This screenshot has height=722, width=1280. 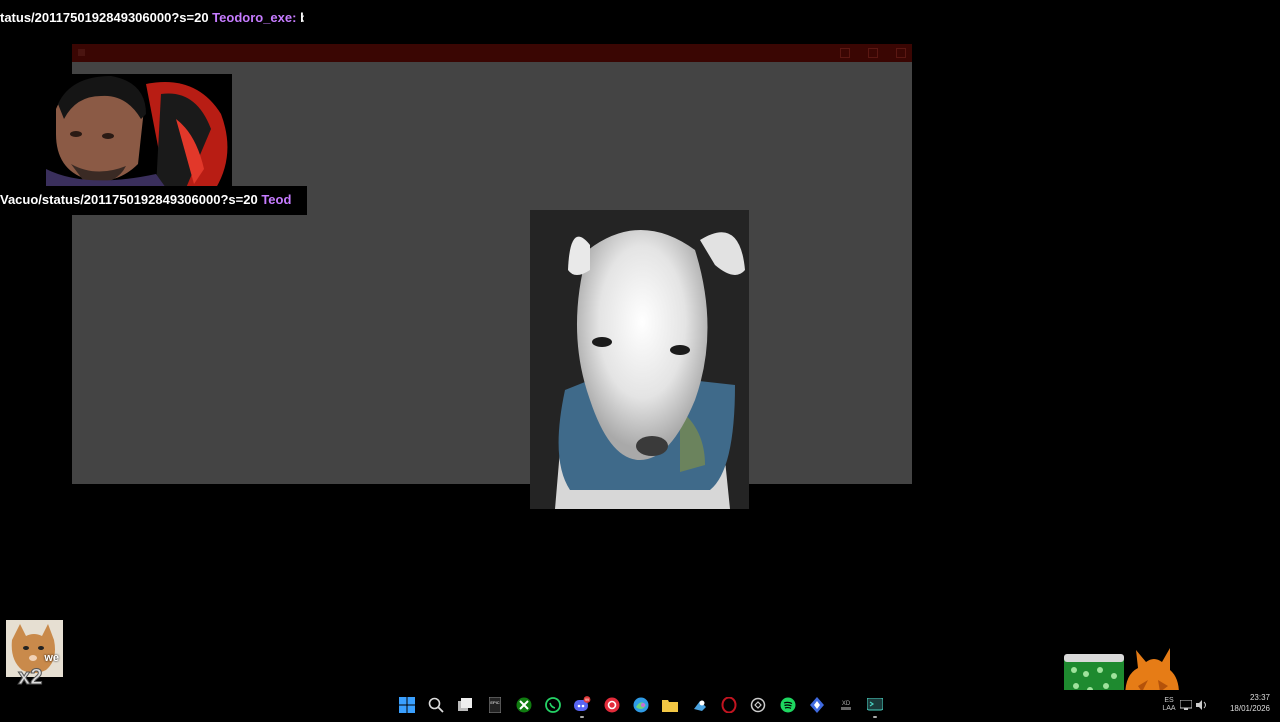 I want to click on discord-icon: 99, so click(x=582, y=705).